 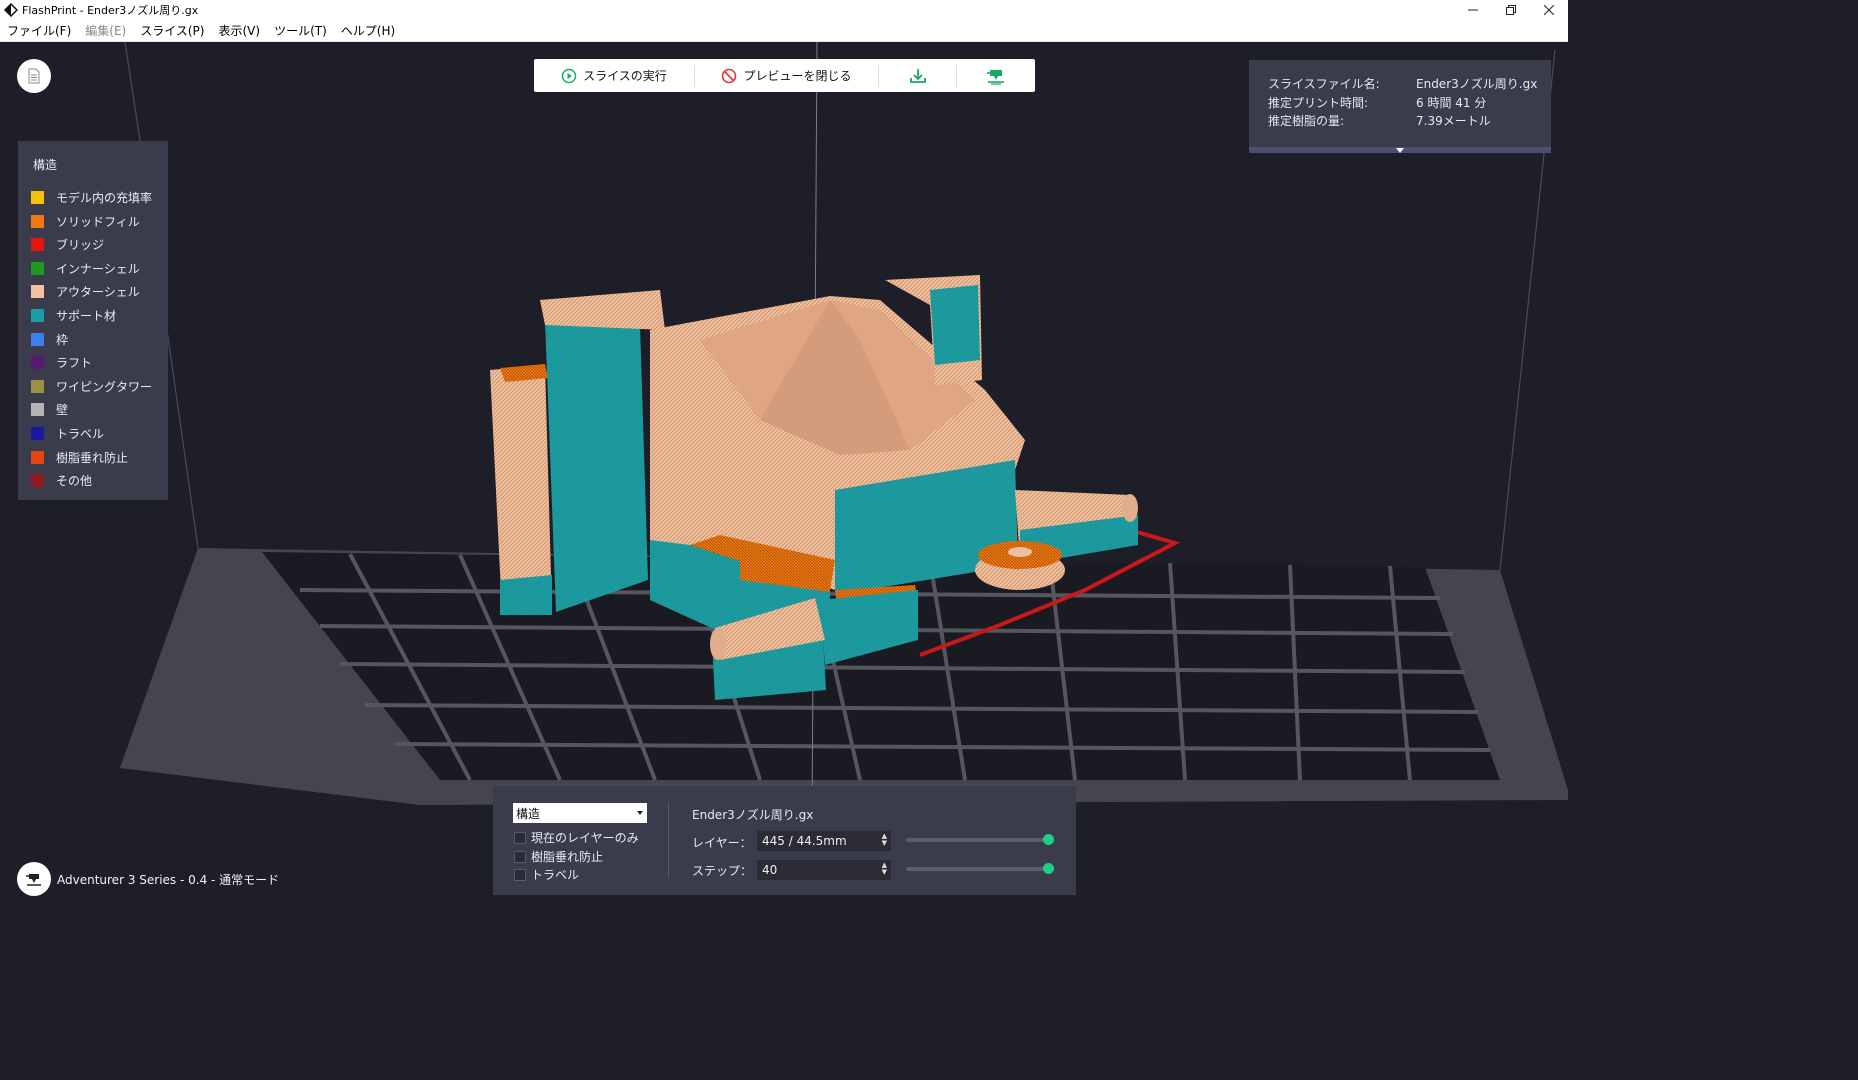 What do you see at coordinates (1379, 120) in the screenshot?
I see `info-row-resin: 推定樹脂の量: 7.39メートル` at bounding box center [1379, 120].